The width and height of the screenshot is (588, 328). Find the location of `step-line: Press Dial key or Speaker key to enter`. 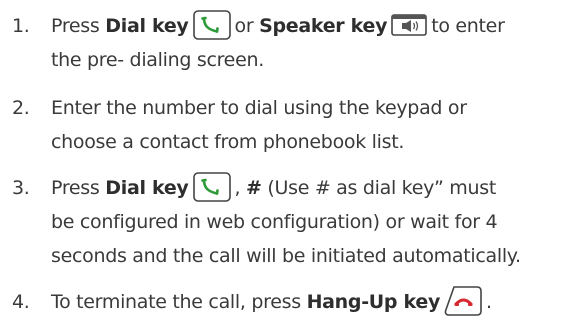

step-line: Press Dial key or Speaker key to enter is located at coordinates (319, 26).